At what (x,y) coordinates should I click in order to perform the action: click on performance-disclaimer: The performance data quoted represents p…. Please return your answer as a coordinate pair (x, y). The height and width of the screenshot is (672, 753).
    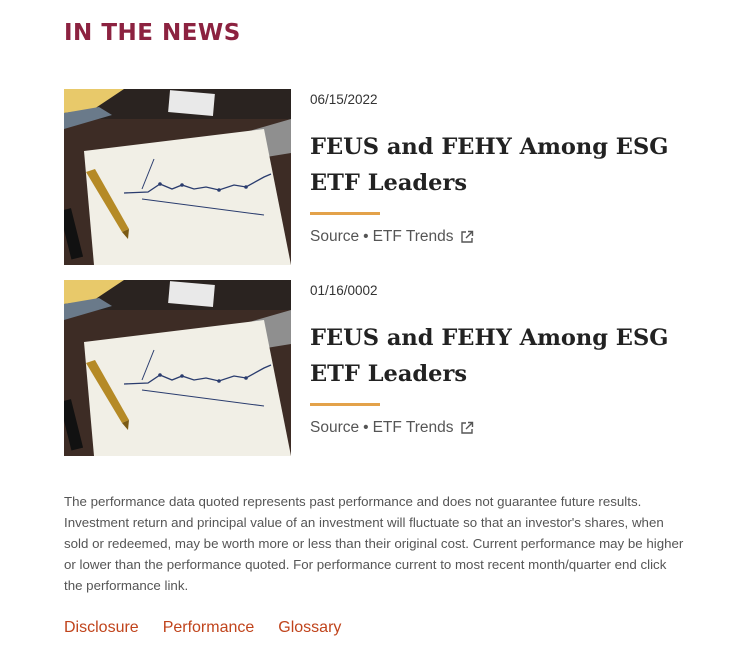
    Looking at the image, I should click on (374, 543).